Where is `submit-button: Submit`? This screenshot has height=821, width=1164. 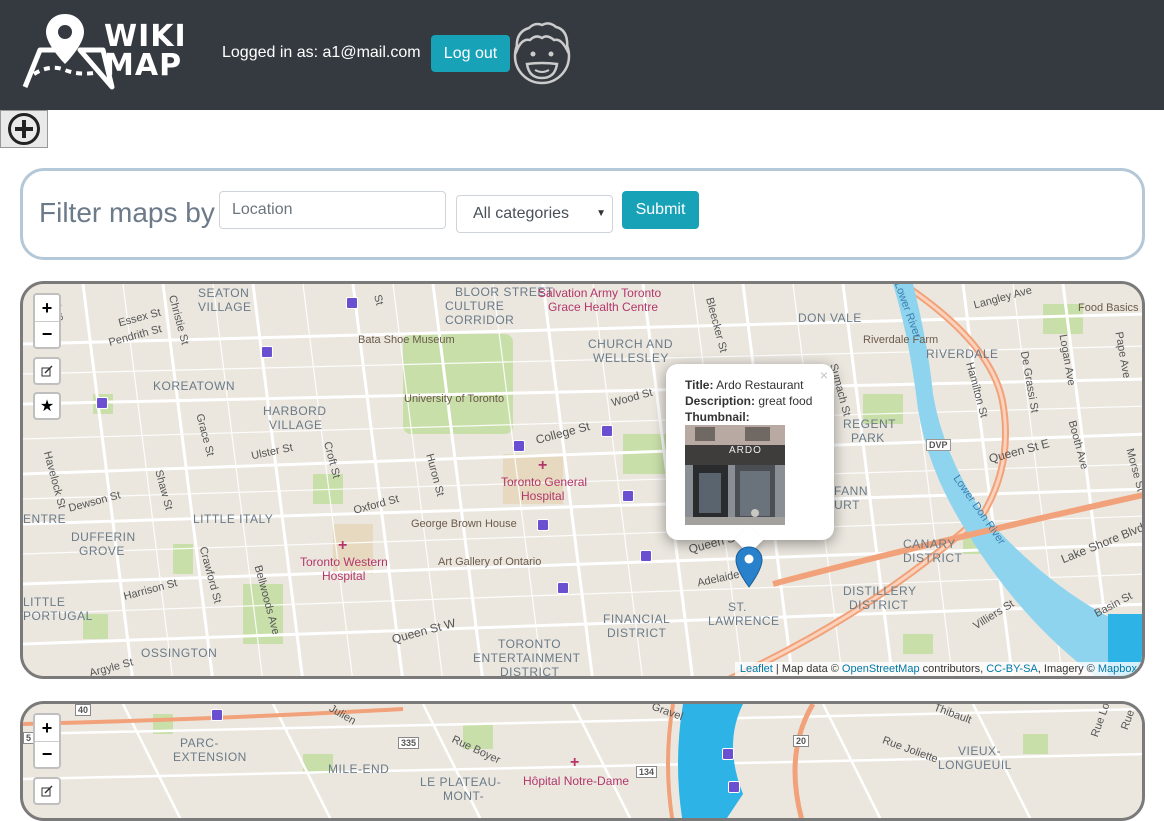
submit-button: Submit is located at coordinates (660, 210).